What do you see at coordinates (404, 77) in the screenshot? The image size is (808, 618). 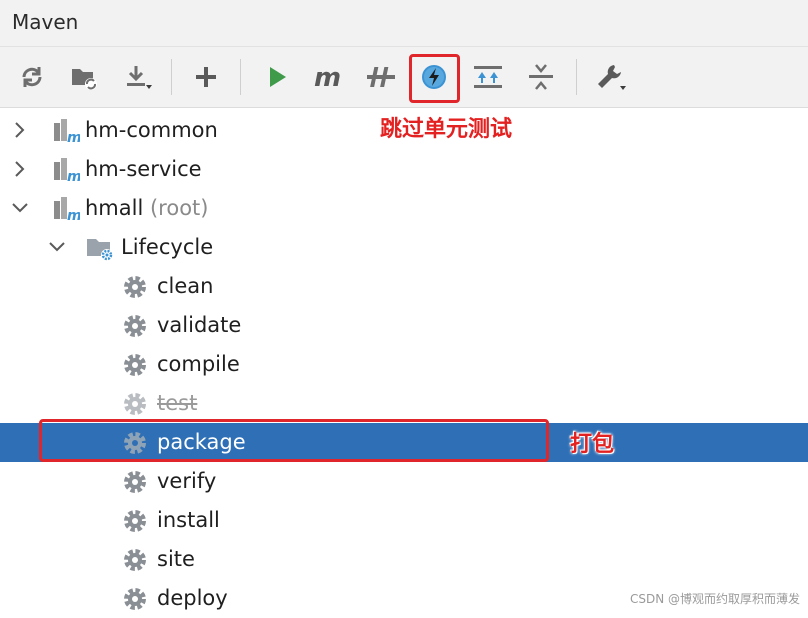 I see `maven-toolbar: m` at bounding box center [404, 77].